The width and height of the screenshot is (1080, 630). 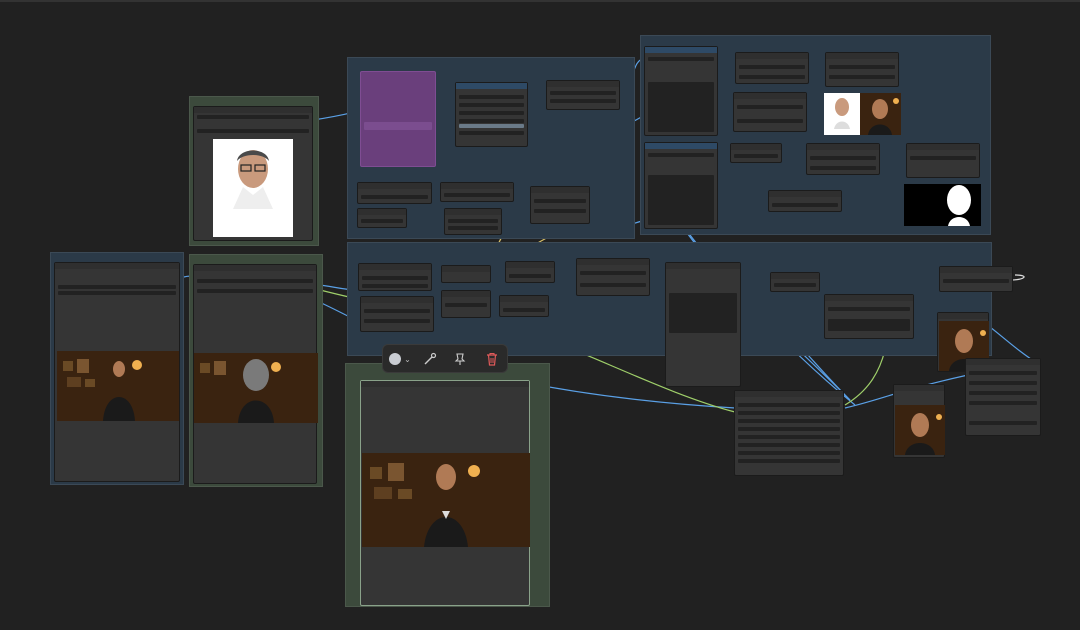 I want to click on node-mid-c, so click(x=466, y=274).